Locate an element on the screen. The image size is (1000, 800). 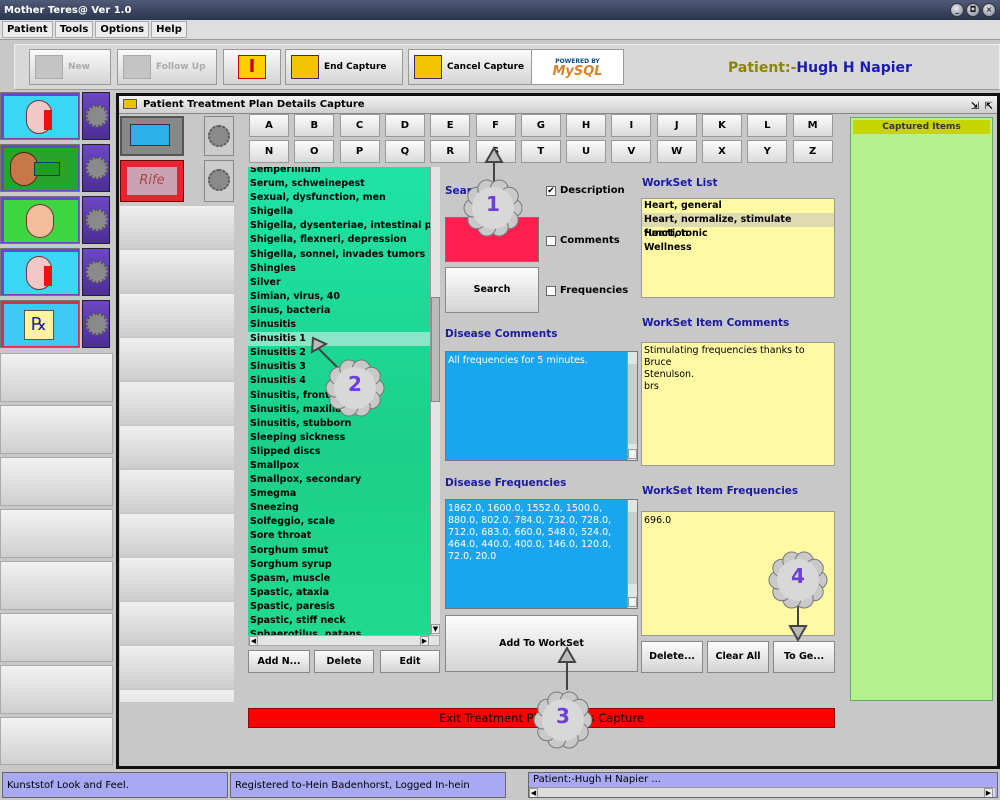
menu-help: Help is located at coordinates (169, 29).